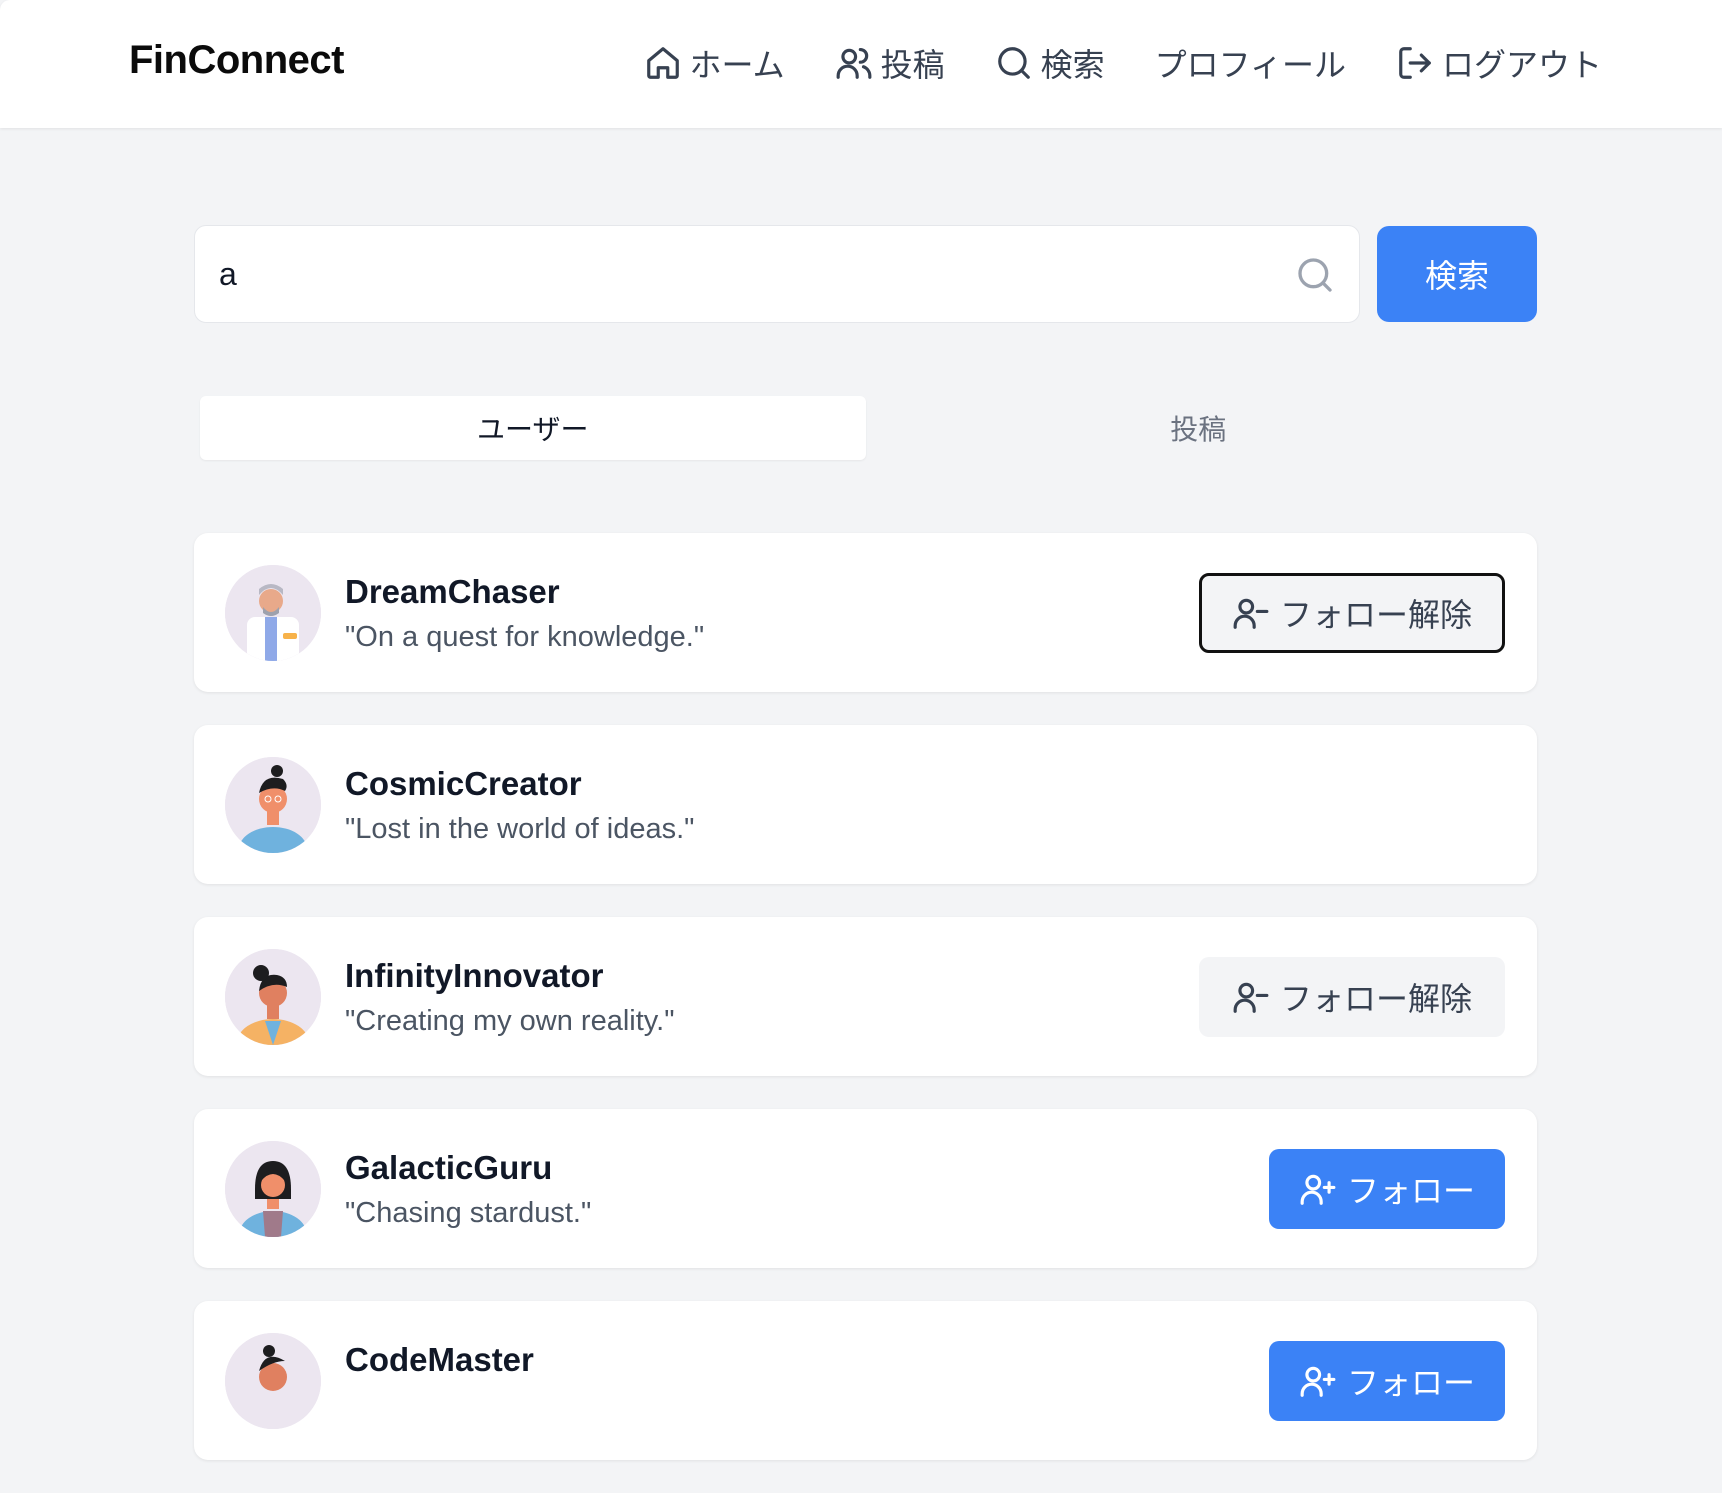  I want to click on nav-logout: ログアウト, so click(1499, 63).